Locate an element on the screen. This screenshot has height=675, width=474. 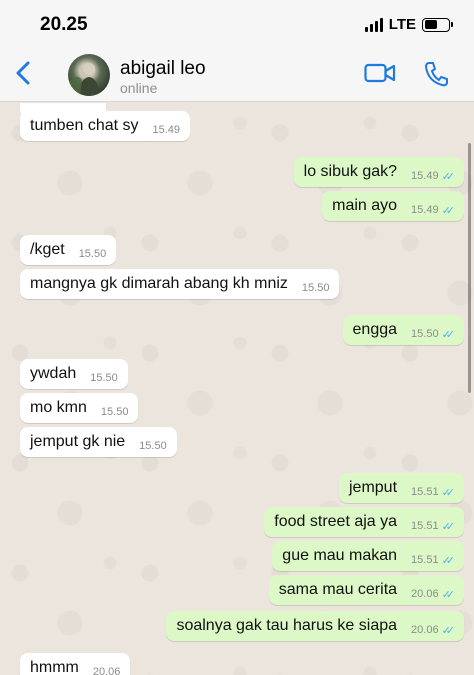
outgoing-message-bubble: main ayo 15.49 ✓✓ is located at coordinates (393, 206).